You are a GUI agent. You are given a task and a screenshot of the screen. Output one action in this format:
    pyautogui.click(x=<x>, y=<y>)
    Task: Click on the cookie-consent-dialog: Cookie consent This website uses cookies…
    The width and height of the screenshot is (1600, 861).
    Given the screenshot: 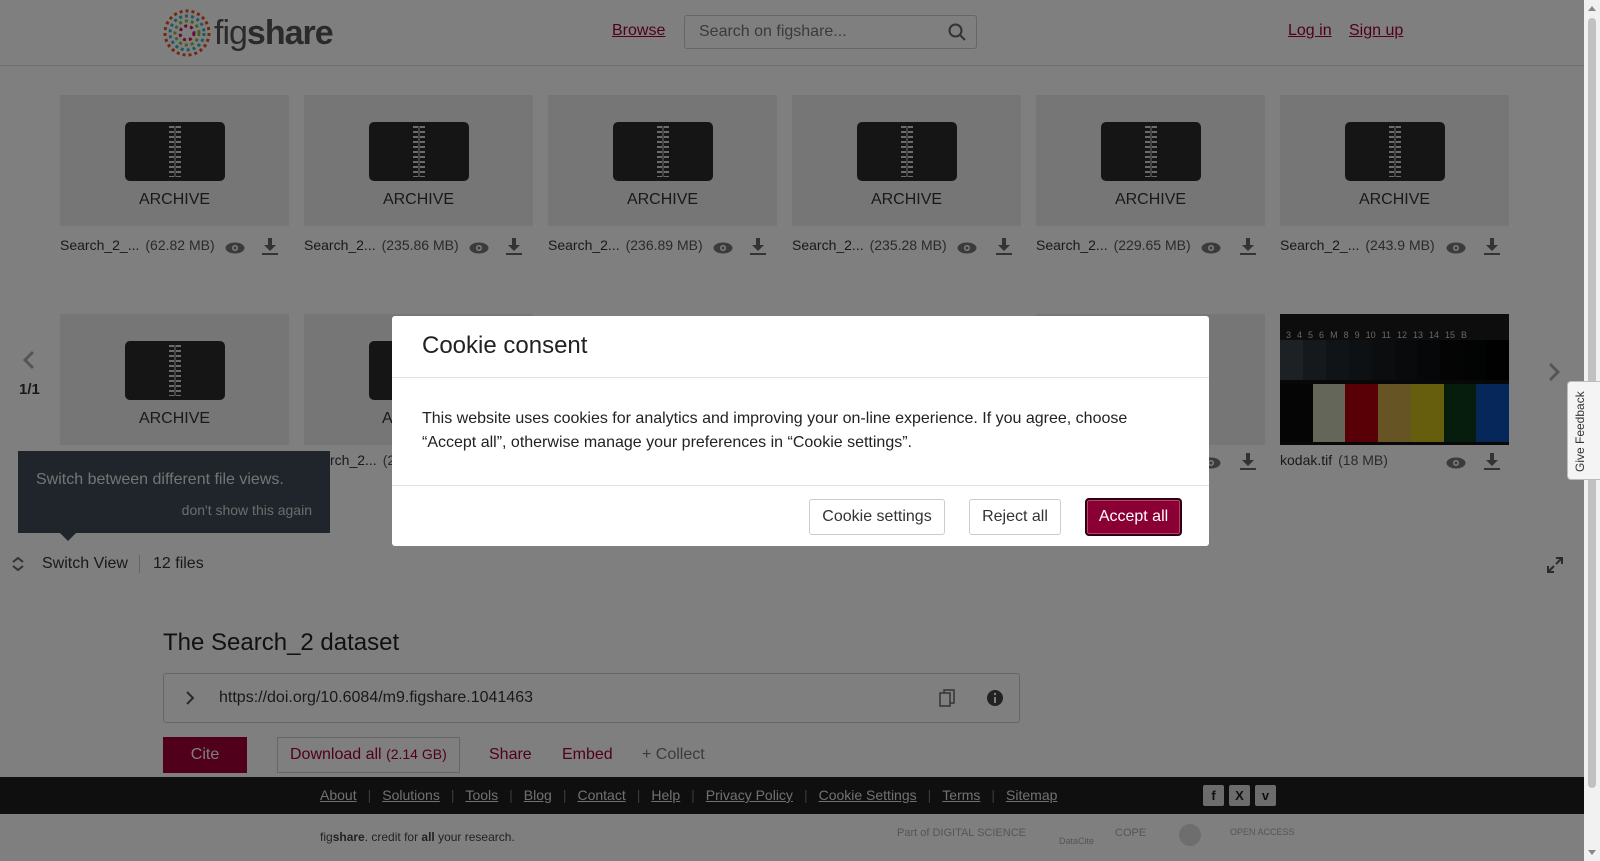 What is the action you would take?
    pyautogui.click(x=800, y=431)
    